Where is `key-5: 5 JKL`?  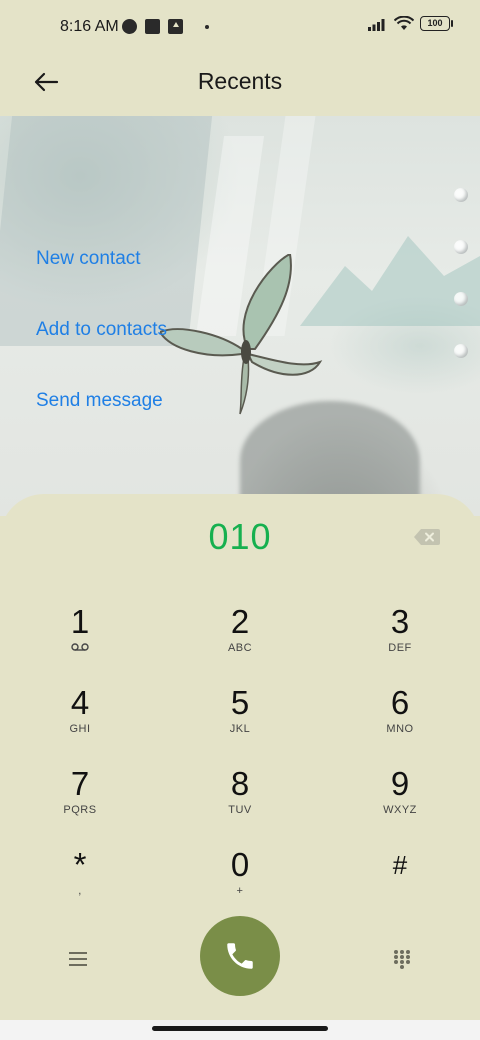 key-5: 5 JKL is located at coordinates (240, 720).